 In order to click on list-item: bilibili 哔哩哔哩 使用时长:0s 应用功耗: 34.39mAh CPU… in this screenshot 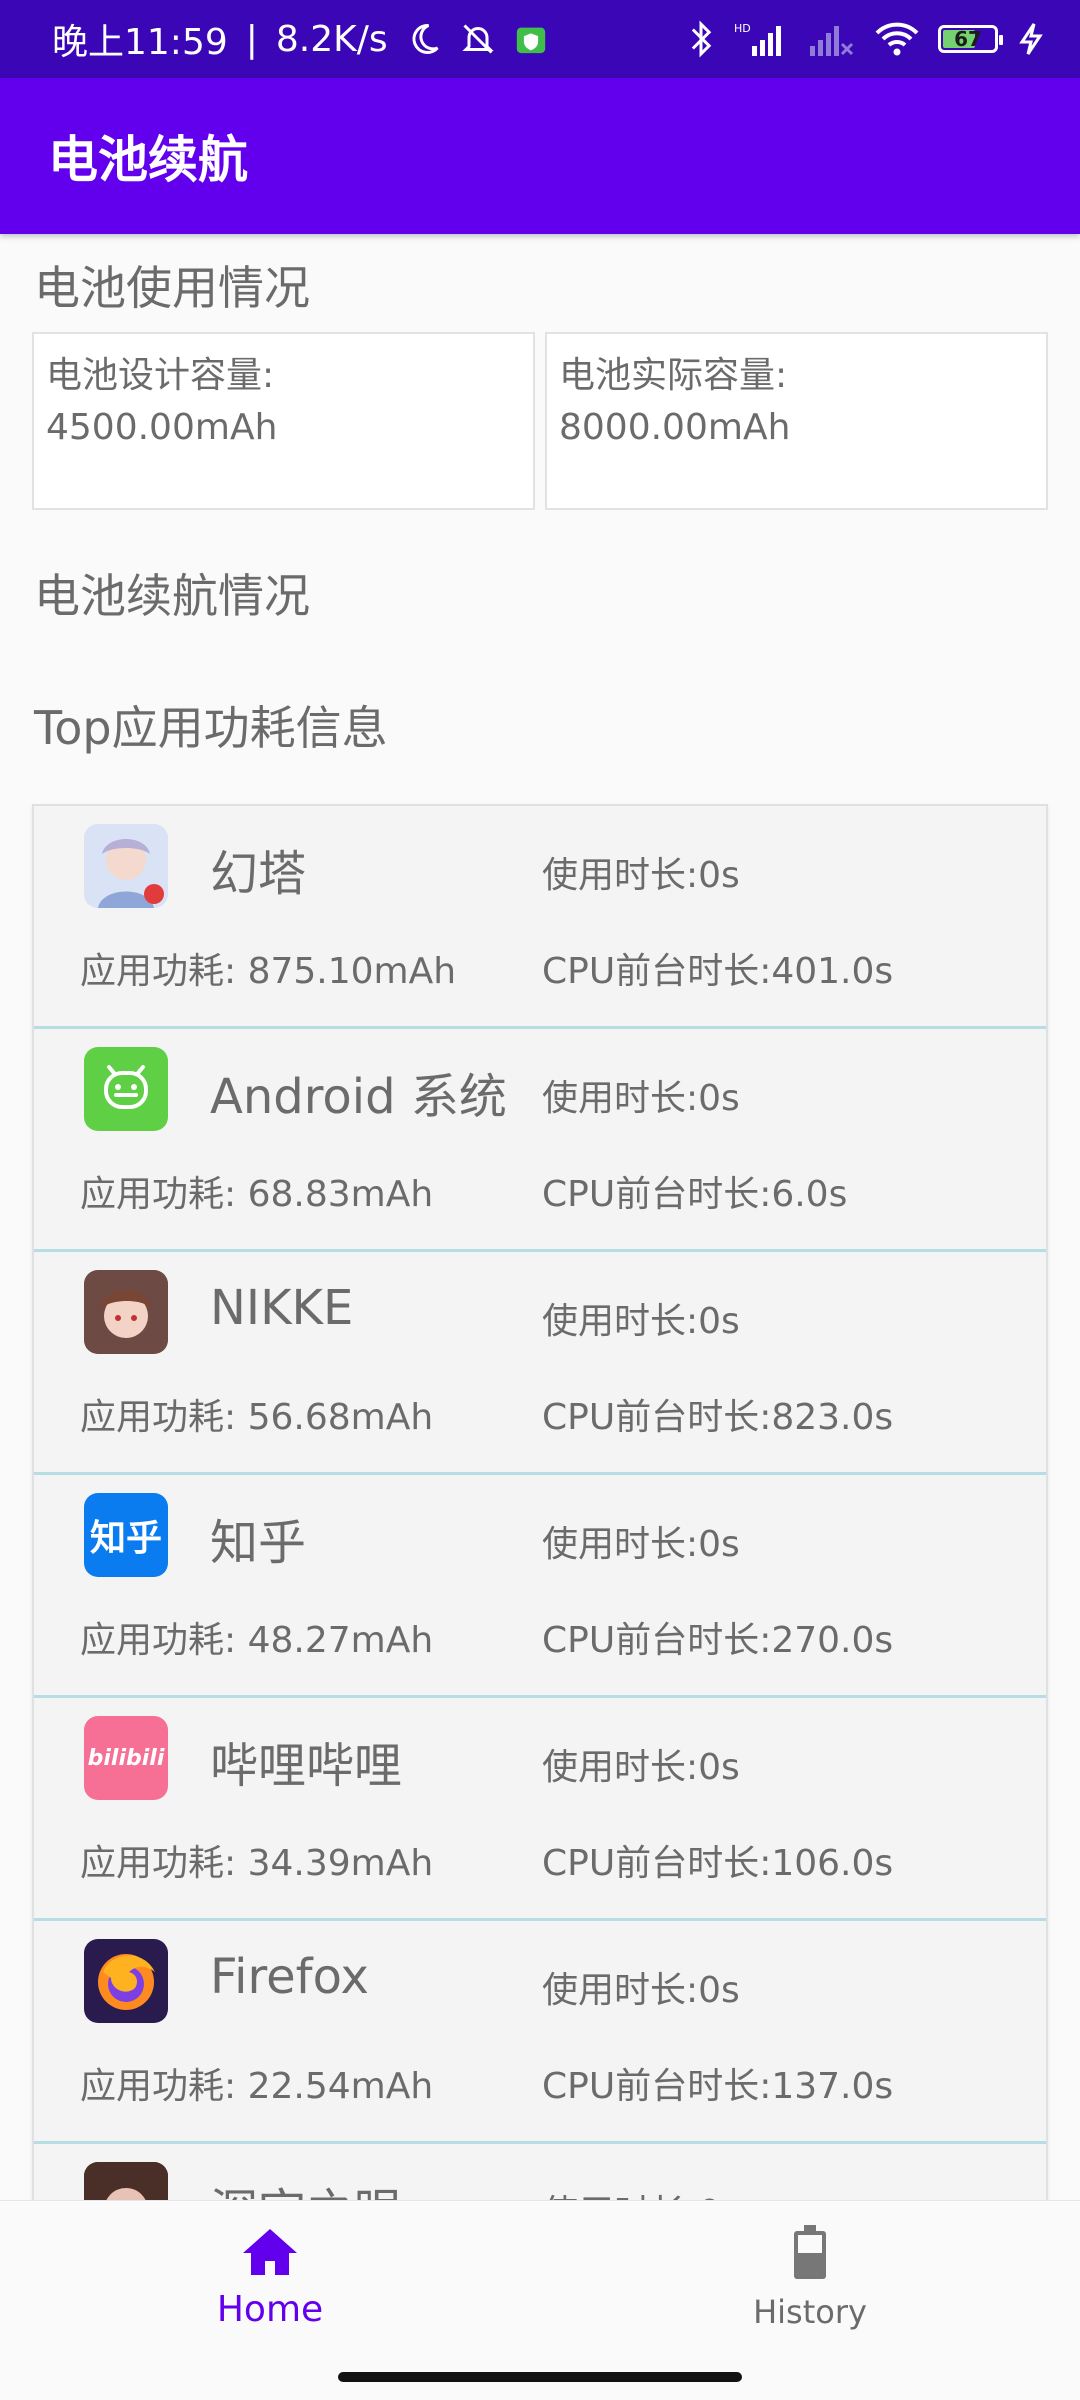, I will do `click(540, 1809)`.